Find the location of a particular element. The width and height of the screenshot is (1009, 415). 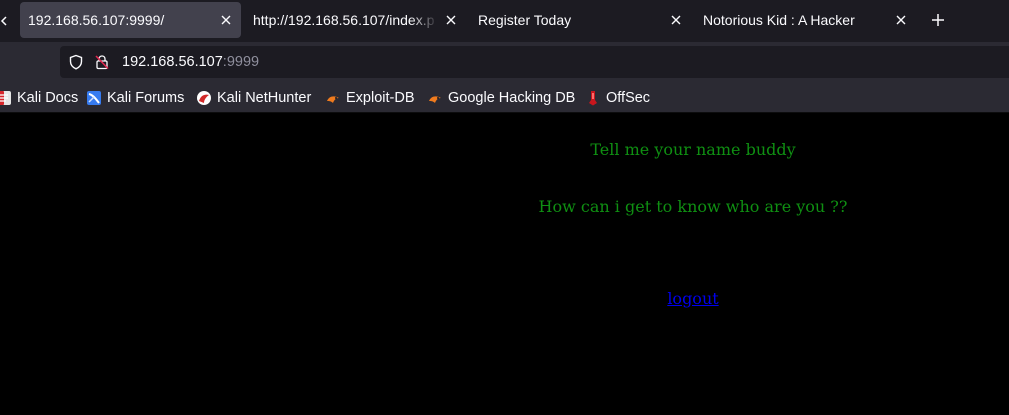

tab-label: Notorious Kid : A Hacker is located at coordinates (779, 20).